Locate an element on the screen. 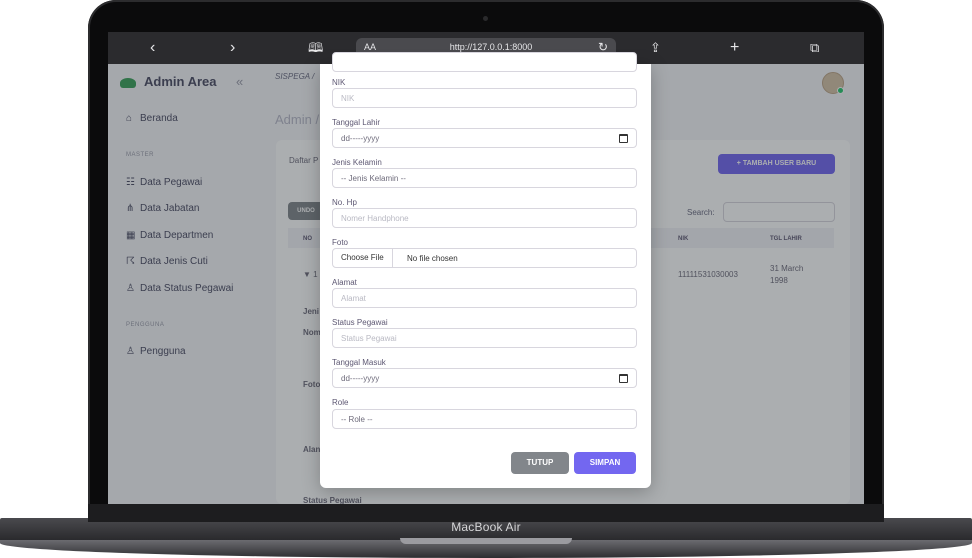 This screenshot has height=558, width=972. close-button: TUTUP is located at coordinates (540, 463).